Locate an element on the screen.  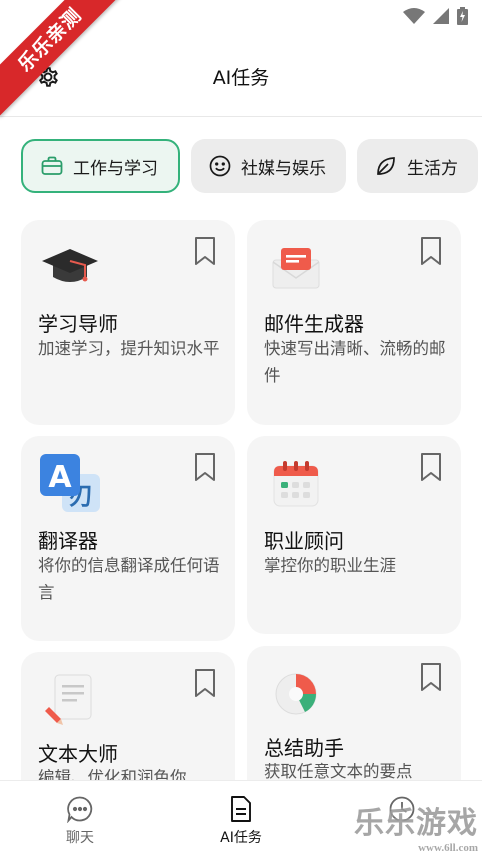
nav-ai-tasks: AI任务 is located at coordinates (241, 821).